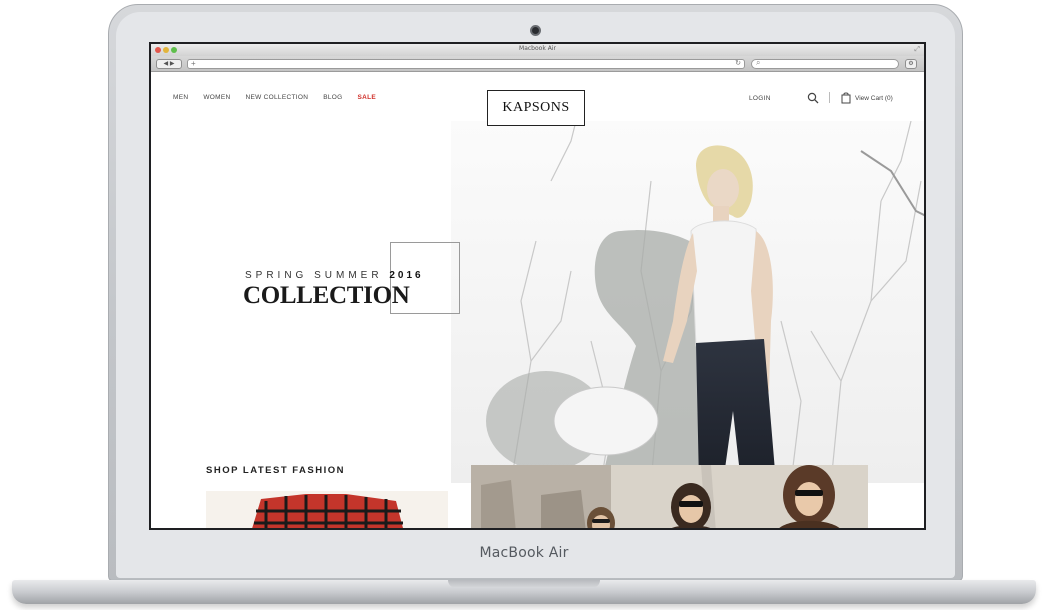  What do you see at coordinates (738, 63) in the screenshot?
I see `reload-icon: ↻` at bounding box center [738, 63].